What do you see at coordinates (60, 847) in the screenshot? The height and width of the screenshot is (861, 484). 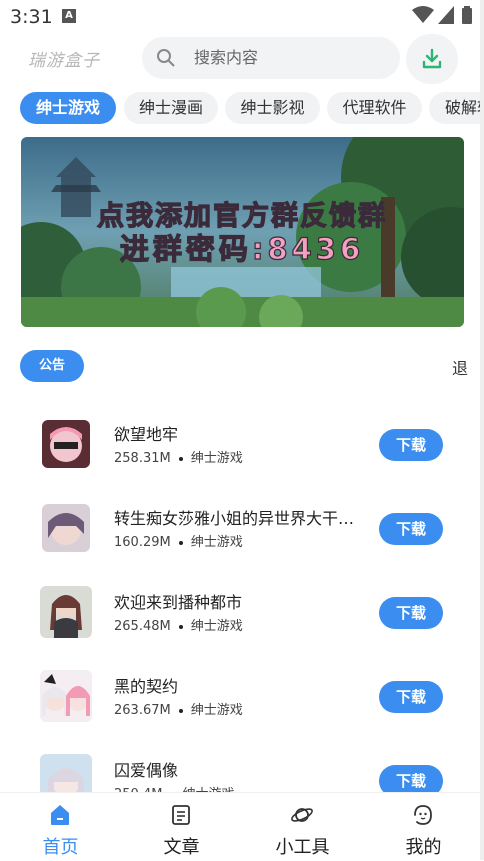 I see `nav-home-label: 首页` at bounding box center [60, 847].